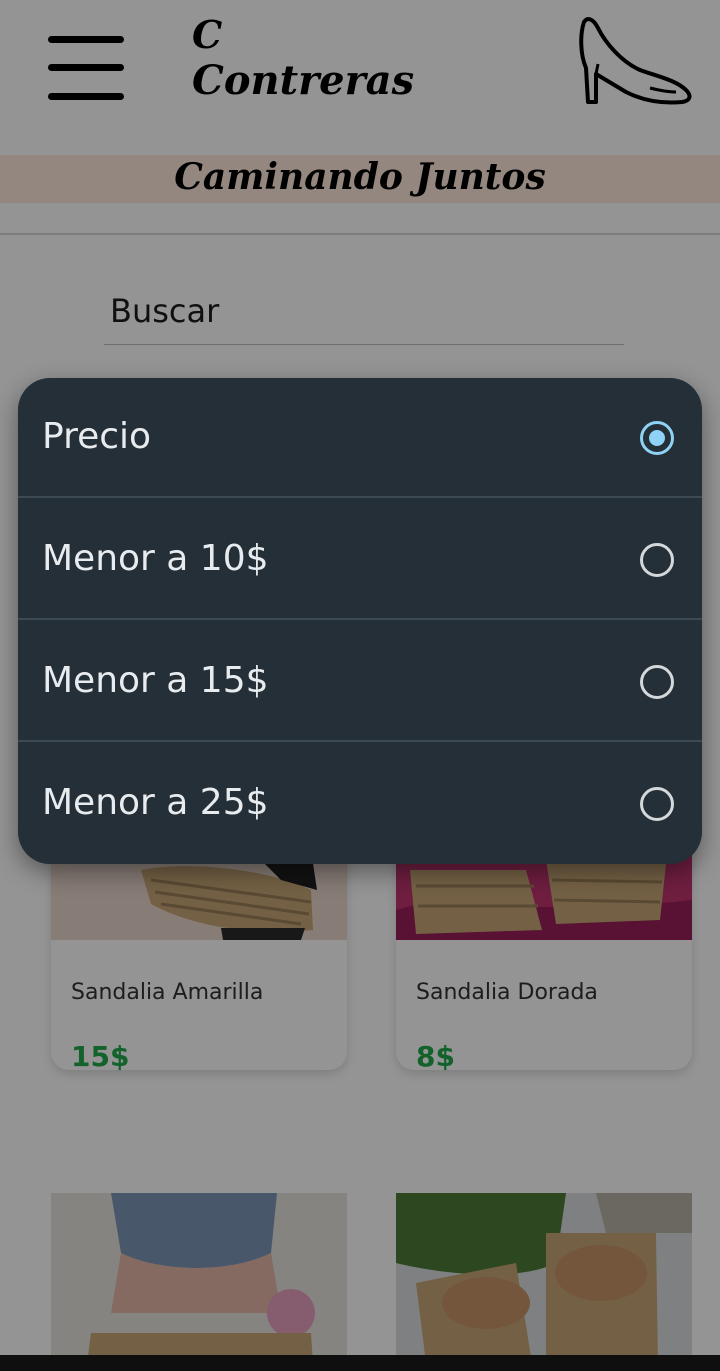  Describe the element at coordinates (657, 438) in the screenshot. I see `radio-selected-icon` at that location.